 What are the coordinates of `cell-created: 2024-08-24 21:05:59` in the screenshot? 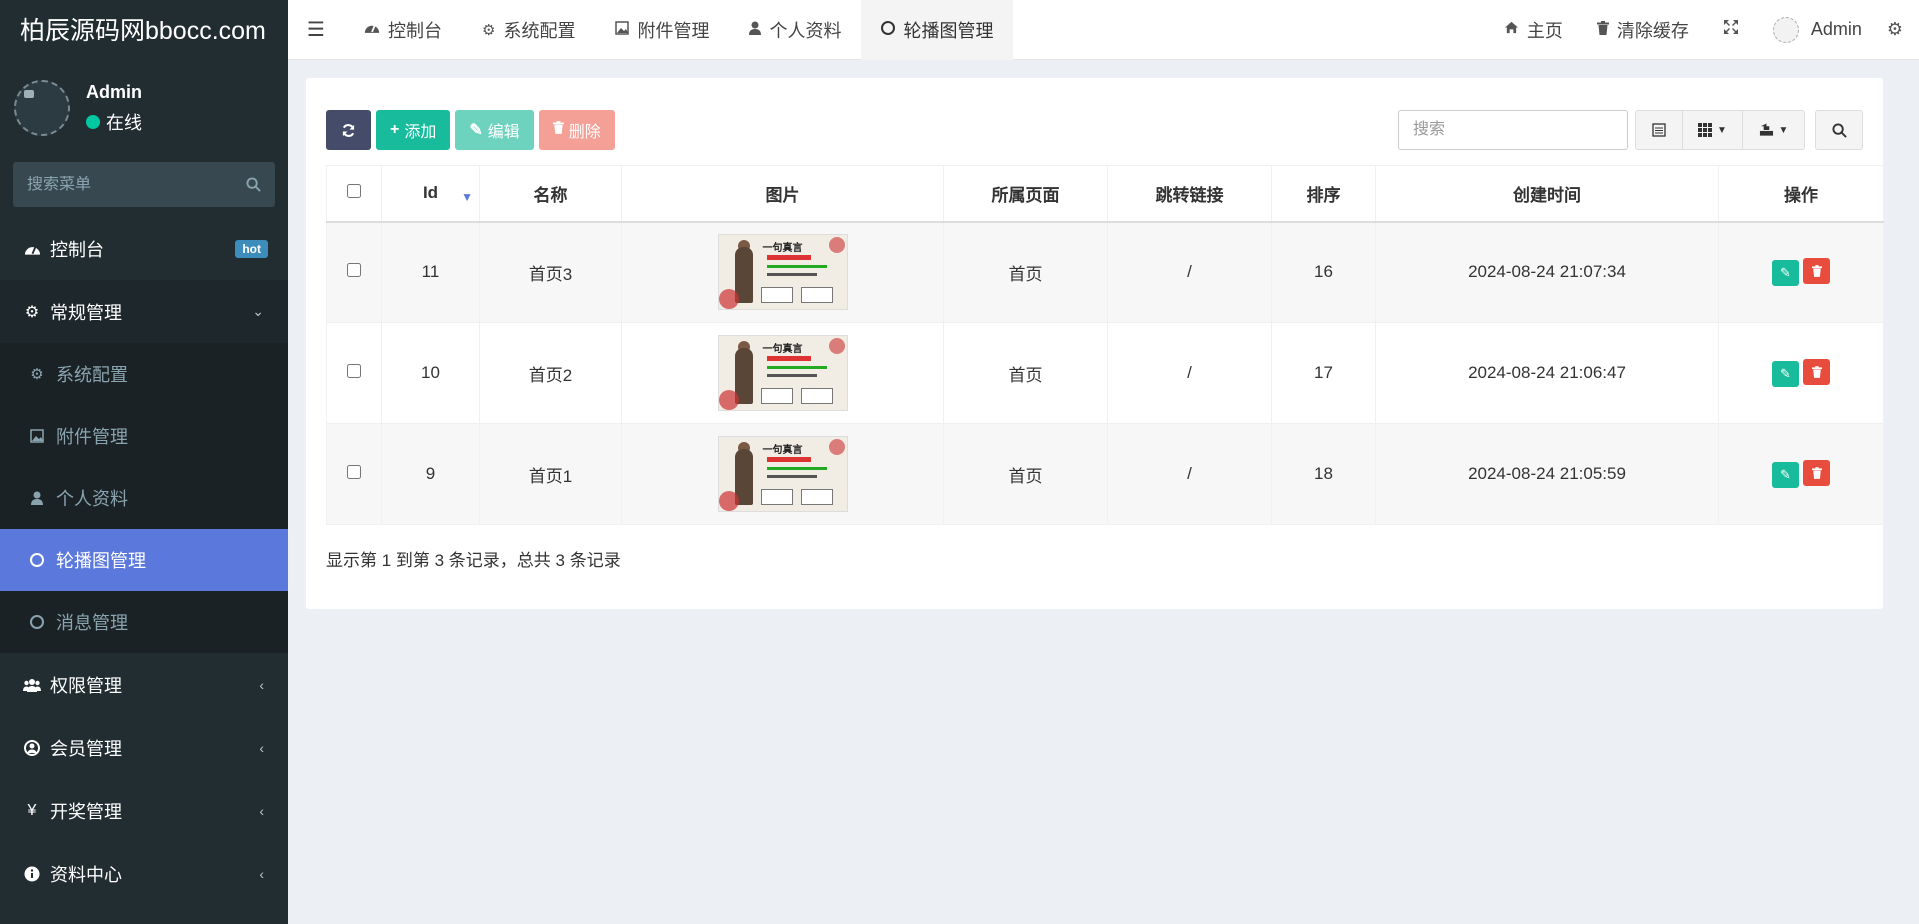 It's located at (1547, 474).